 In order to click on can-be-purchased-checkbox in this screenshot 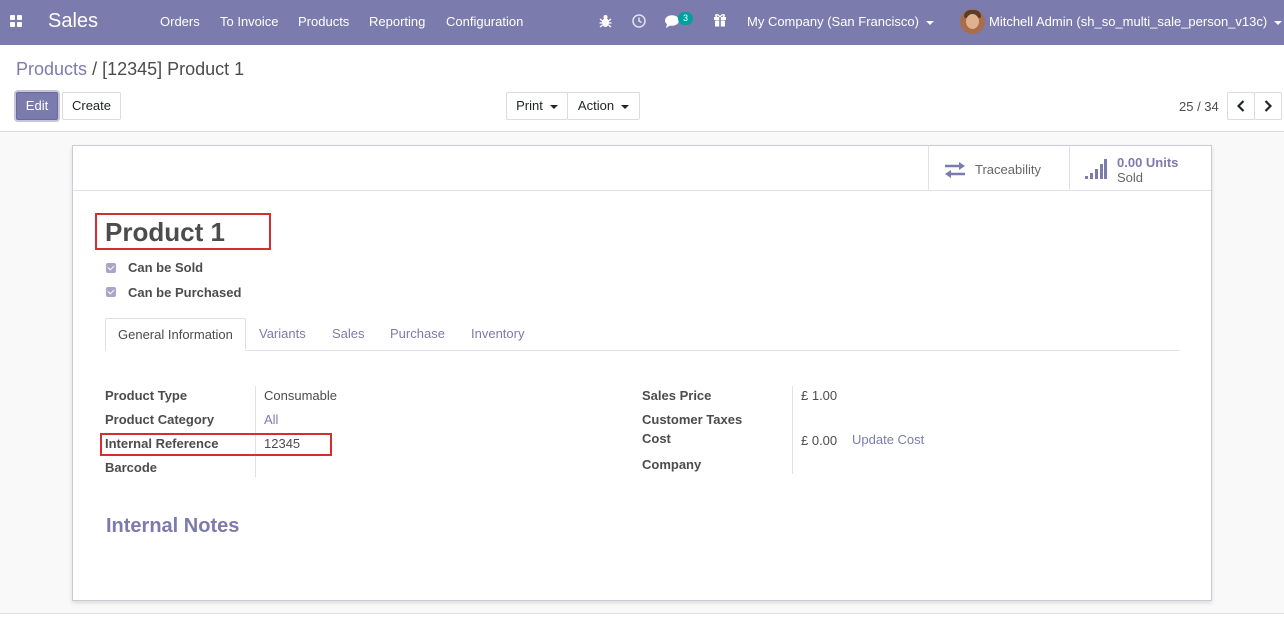, I will do `click(111, 292)`.